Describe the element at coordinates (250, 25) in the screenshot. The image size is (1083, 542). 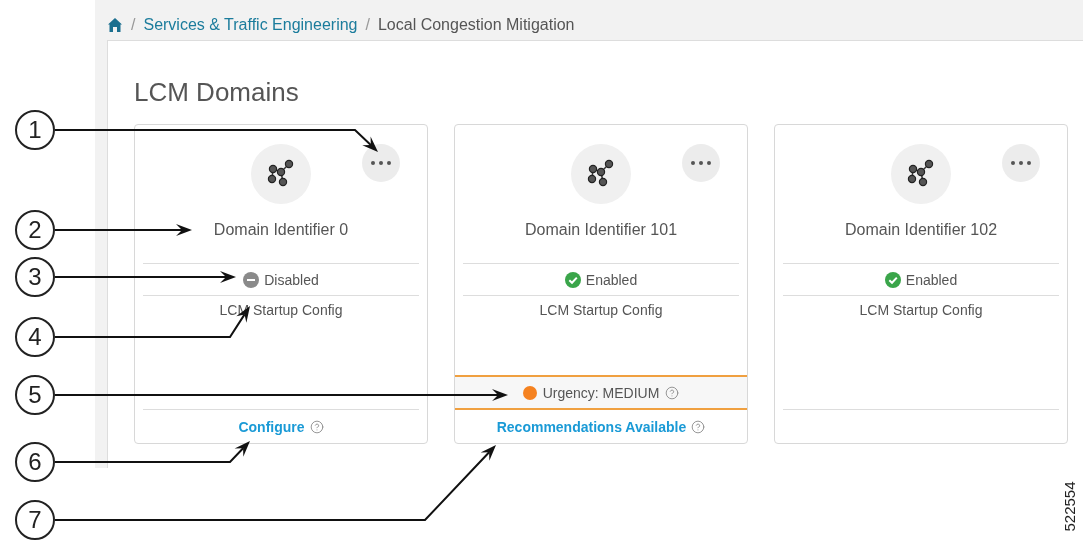
I see `breadcrumb-link: Services & Traffic Engineering` at that location.